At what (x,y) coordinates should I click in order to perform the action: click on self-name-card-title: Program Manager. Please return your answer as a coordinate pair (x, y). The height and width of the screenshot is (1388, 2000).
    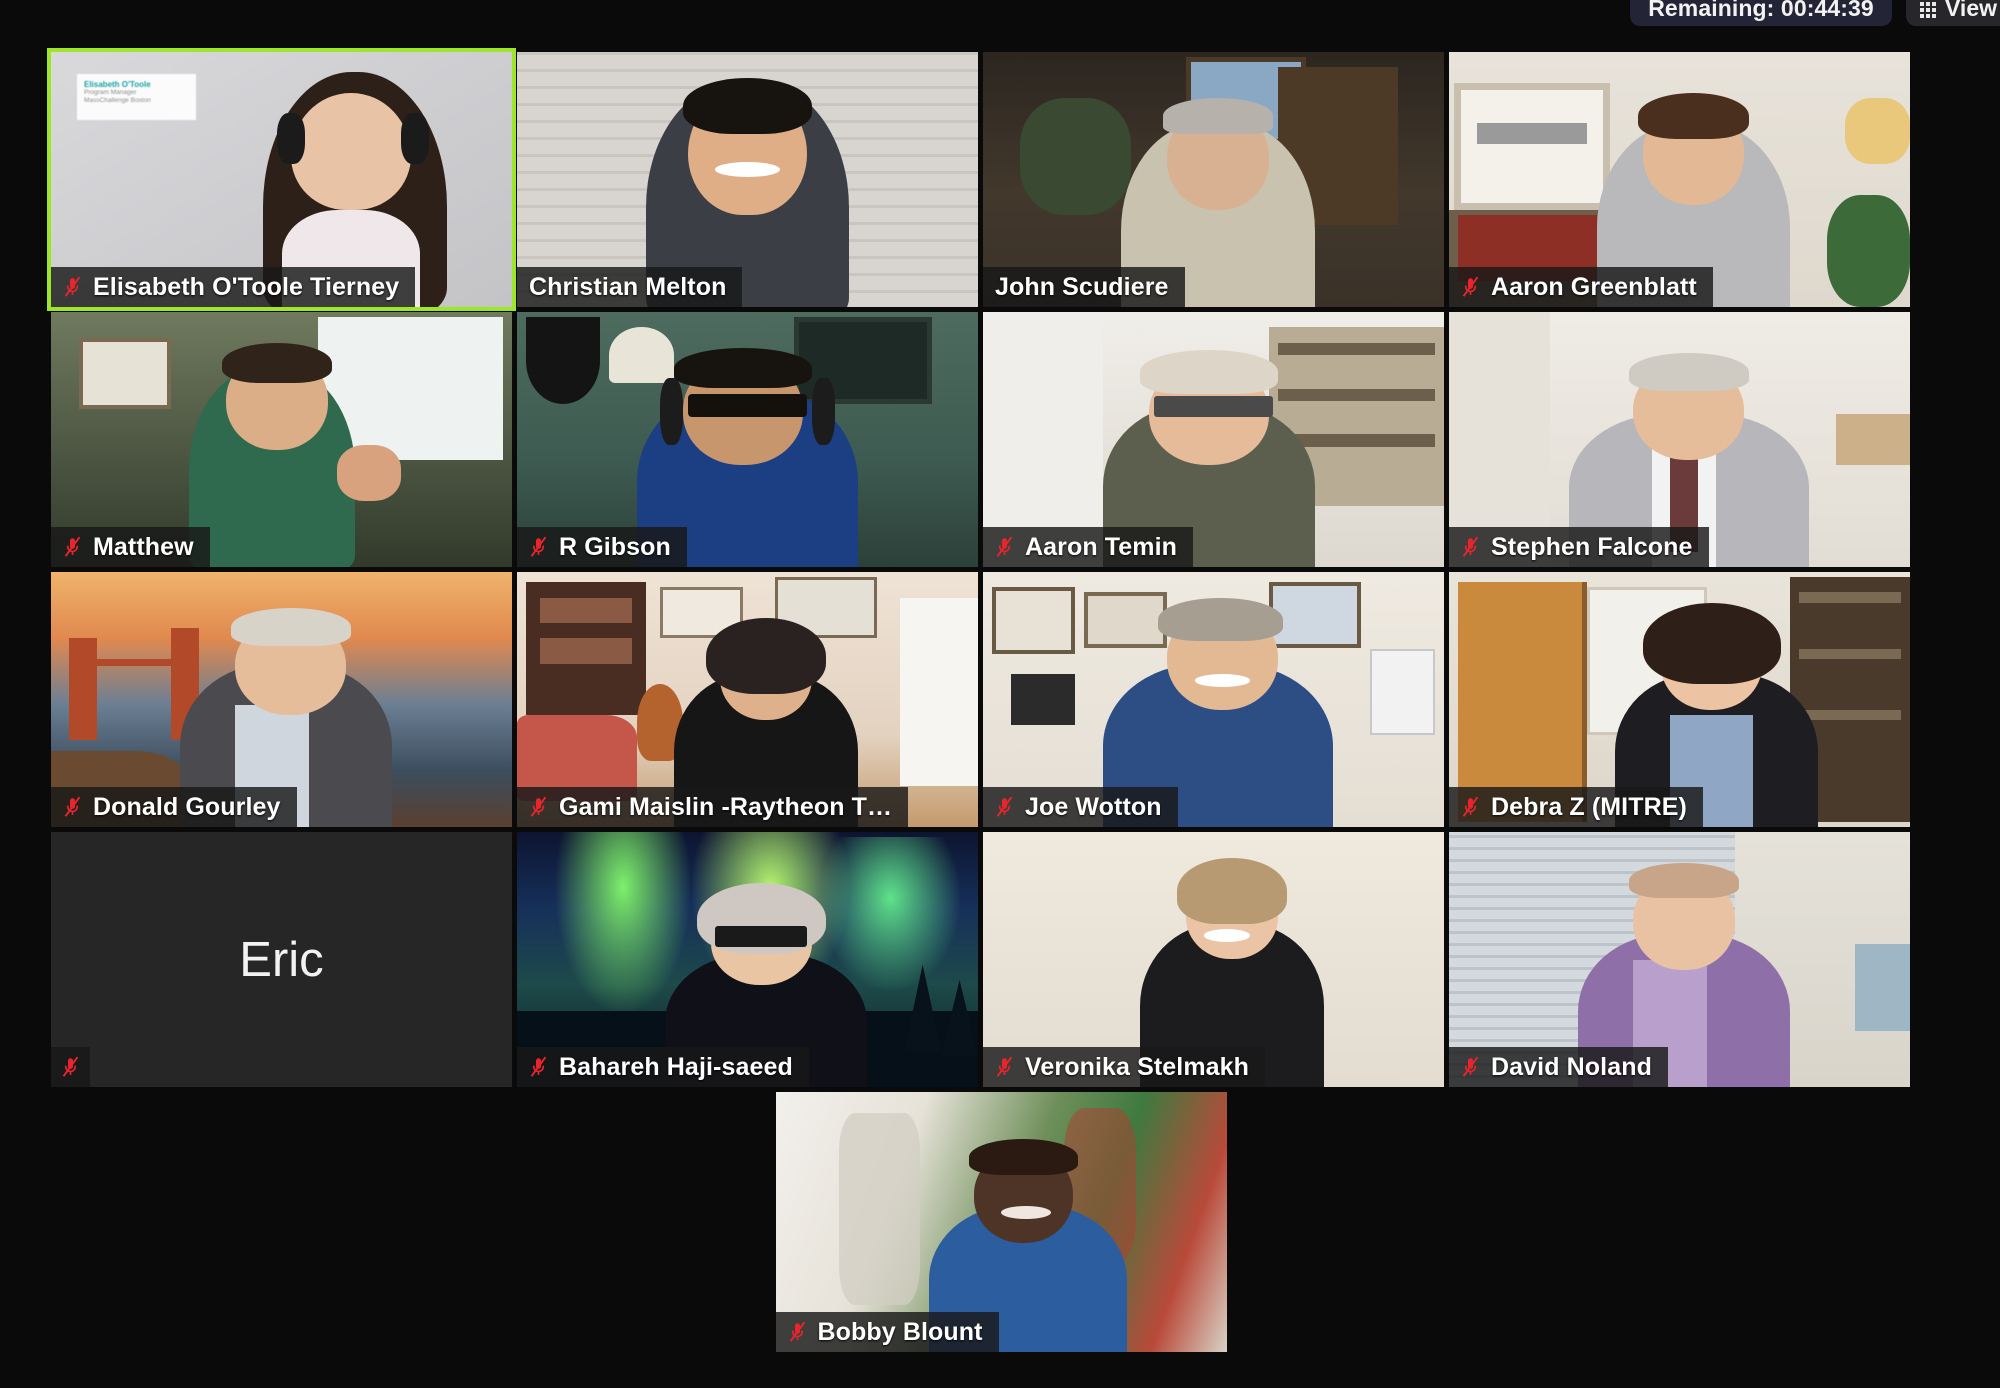
    Looking at the image, I should click on (110, 93).